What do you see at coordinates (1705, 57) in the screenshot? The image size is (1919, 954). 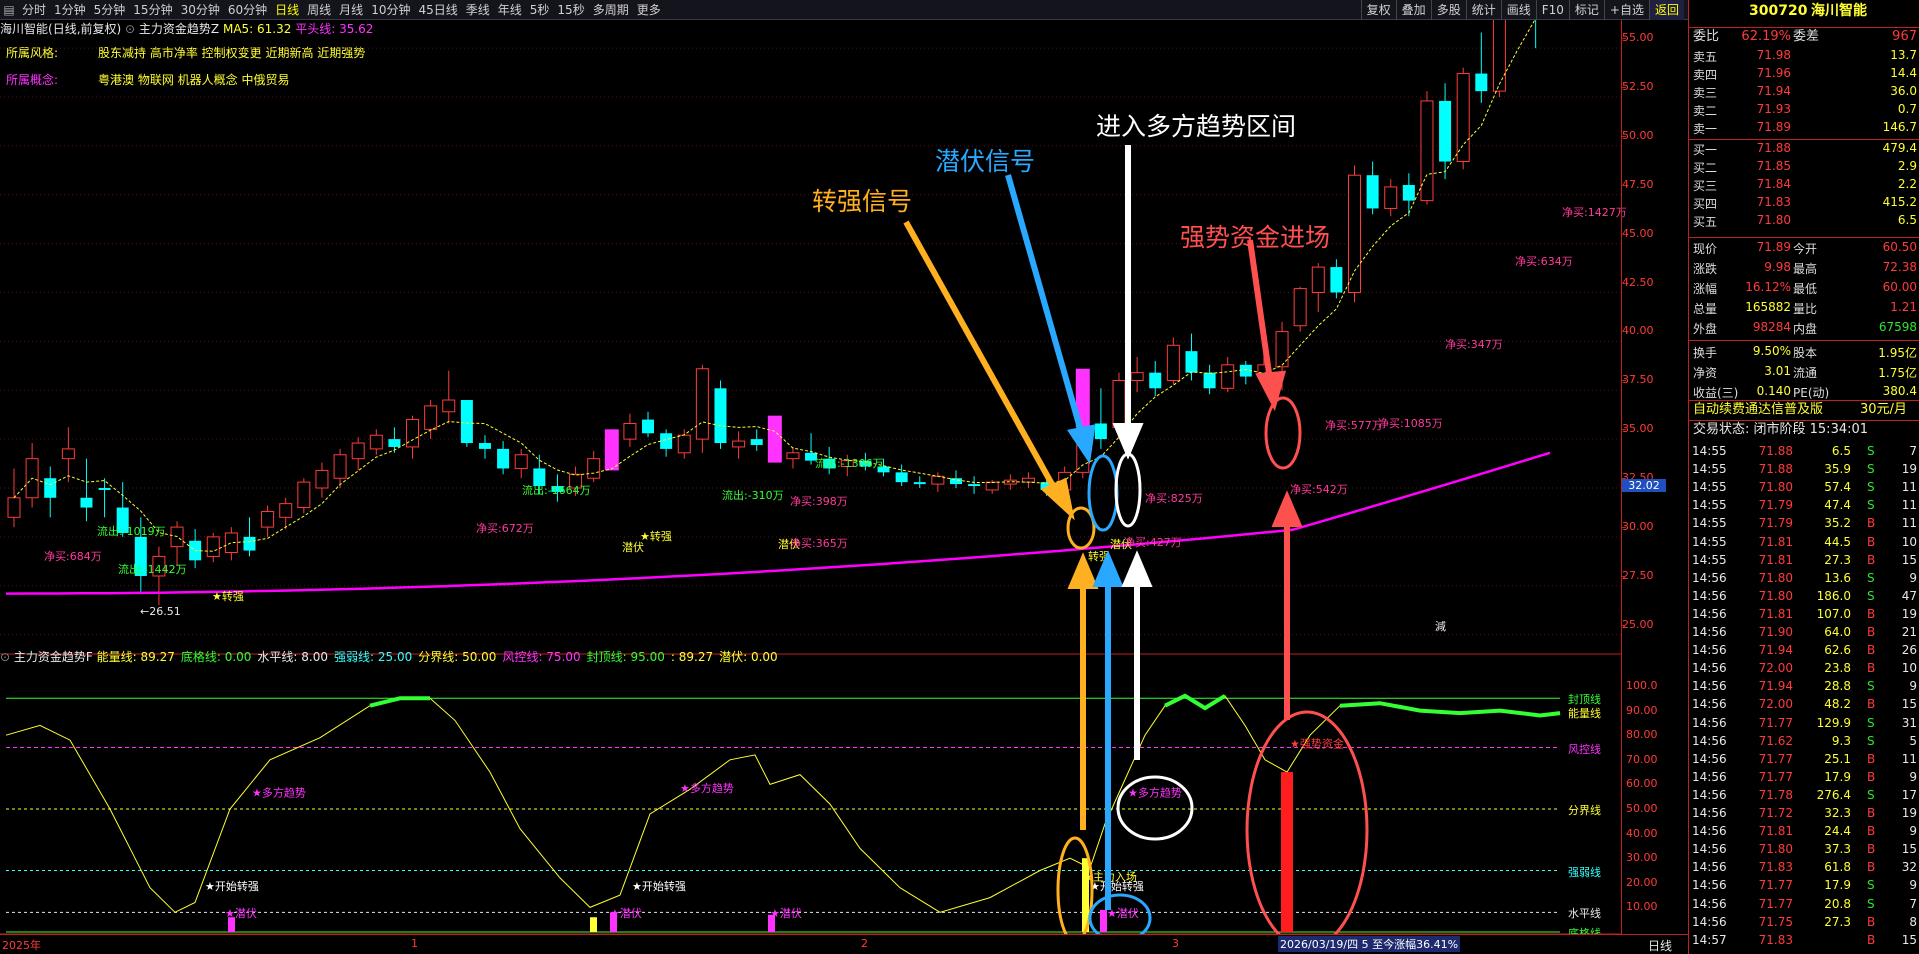 I see `order-label: 卖五` at bounding box center [1705, 57].